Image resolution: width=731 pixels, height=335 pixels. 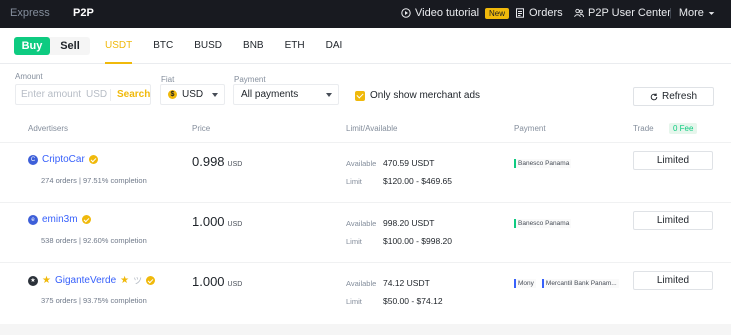 What do you see at coordinates (138, 281) in the screenshot?
I see `ghost-icon: ツ` at bounding box center [138, 281].